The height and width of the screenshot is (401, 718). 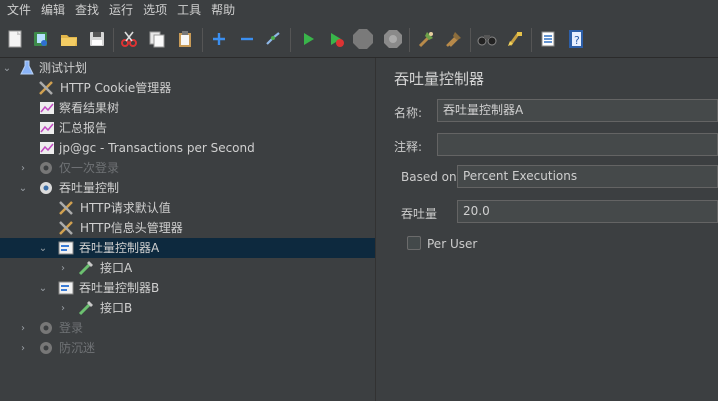 I want to click on based-on-select: Percent Executions, so click(x=587, y=176).